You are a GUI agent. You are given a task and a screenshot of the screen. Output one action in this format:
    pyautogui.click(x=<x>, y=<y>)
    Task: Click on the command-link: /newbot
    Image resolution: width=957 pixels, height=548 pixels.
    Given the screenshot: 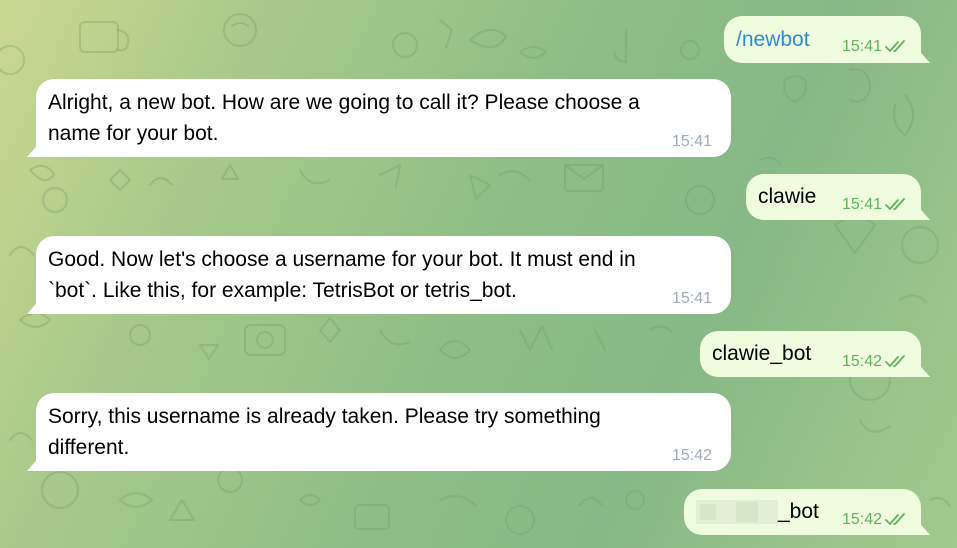 What is the action you would take?
    pyautogui.click(x=773, y=39)
    